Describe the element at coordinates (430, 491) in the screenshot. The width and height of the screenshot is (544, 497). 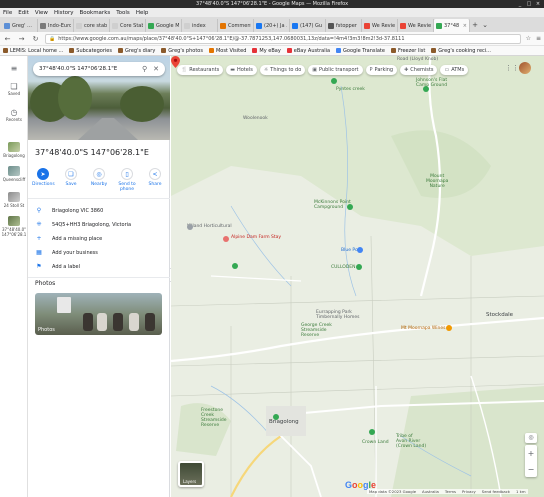
I see `footer-country-link: Australia` at that location.